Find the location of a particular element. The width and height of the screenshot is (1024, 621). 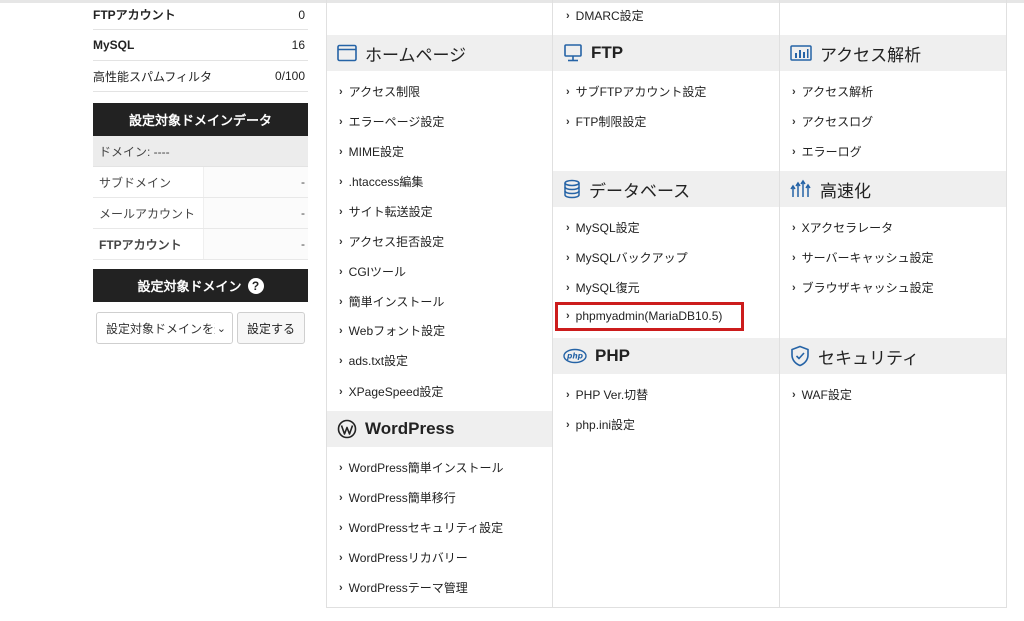

domain-select-area: 設定対象ドメインを選 ⌄ 設定する is located at coordinates (200, 328).